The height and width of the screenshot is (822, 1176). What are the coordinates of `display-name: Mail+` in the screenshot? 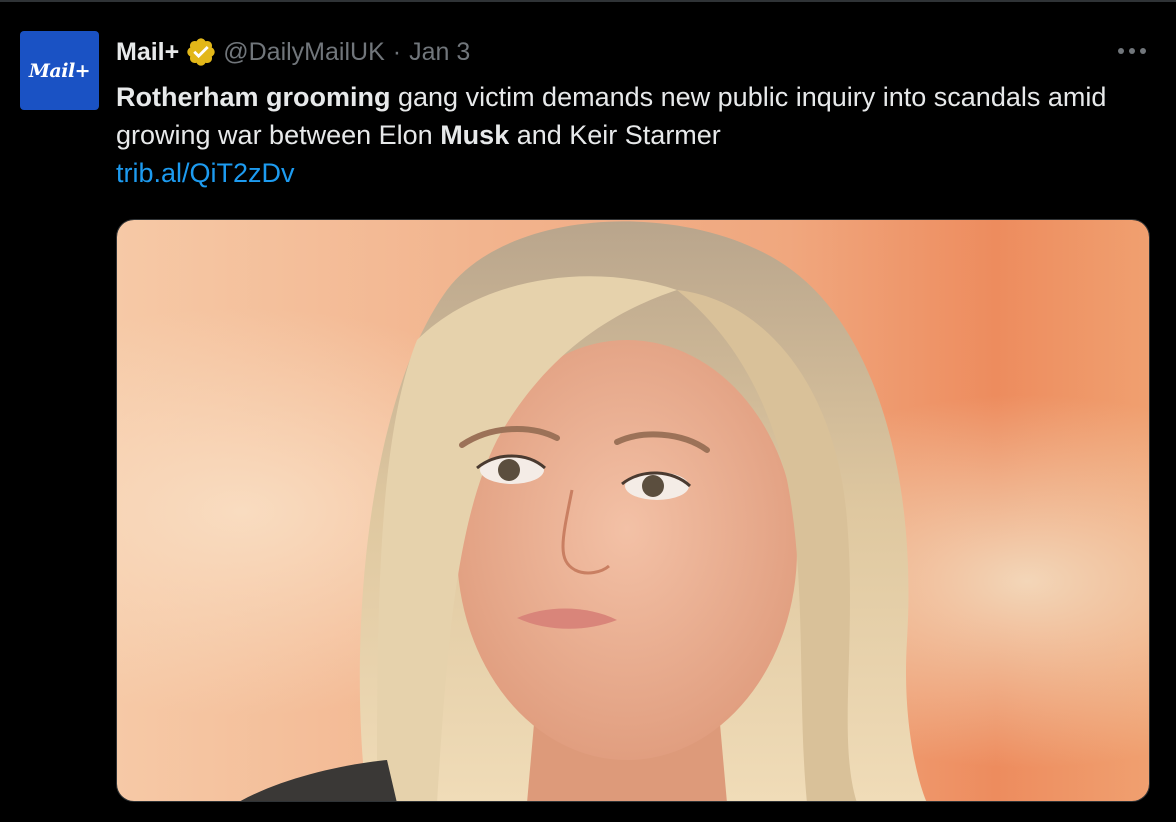 It's located at (147, 52).